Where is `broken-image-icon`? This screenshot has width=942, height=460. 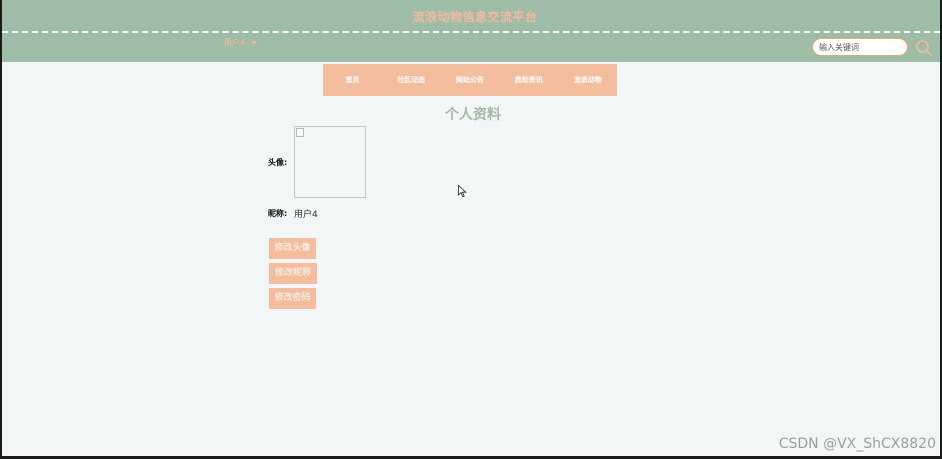
broken-image-icon is located at coordinates (300, 132).